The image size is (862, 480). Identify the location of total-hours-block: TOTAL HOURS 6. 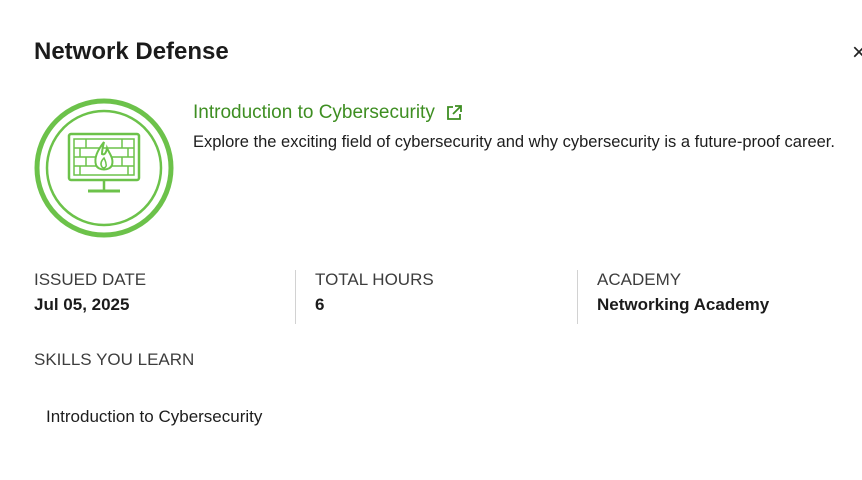
(374, 296).